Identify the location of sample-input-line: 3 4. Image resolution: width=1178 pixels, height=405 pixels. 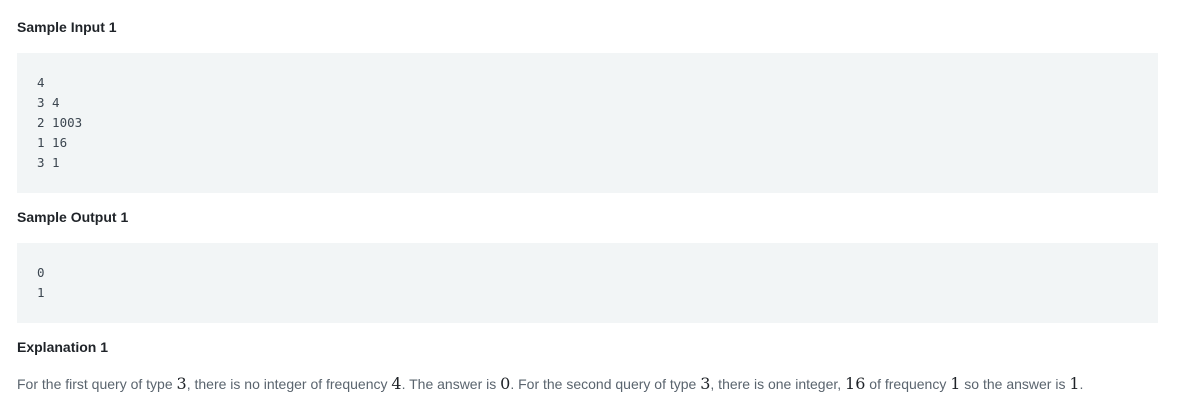
(48, 102).